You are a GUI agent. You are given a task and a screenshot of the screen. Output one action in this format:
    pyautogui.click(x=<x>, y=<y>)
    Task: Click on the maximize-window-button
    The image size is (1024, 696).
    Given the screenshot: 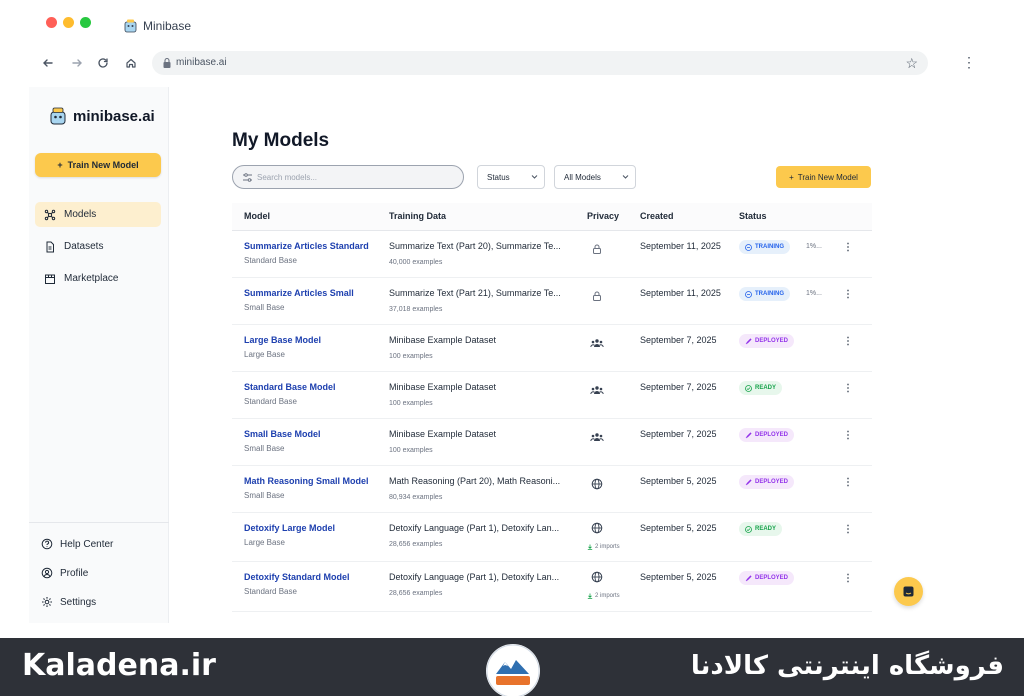 What is the action you would take?
    pyautogui.click(x=85, y=22)
    